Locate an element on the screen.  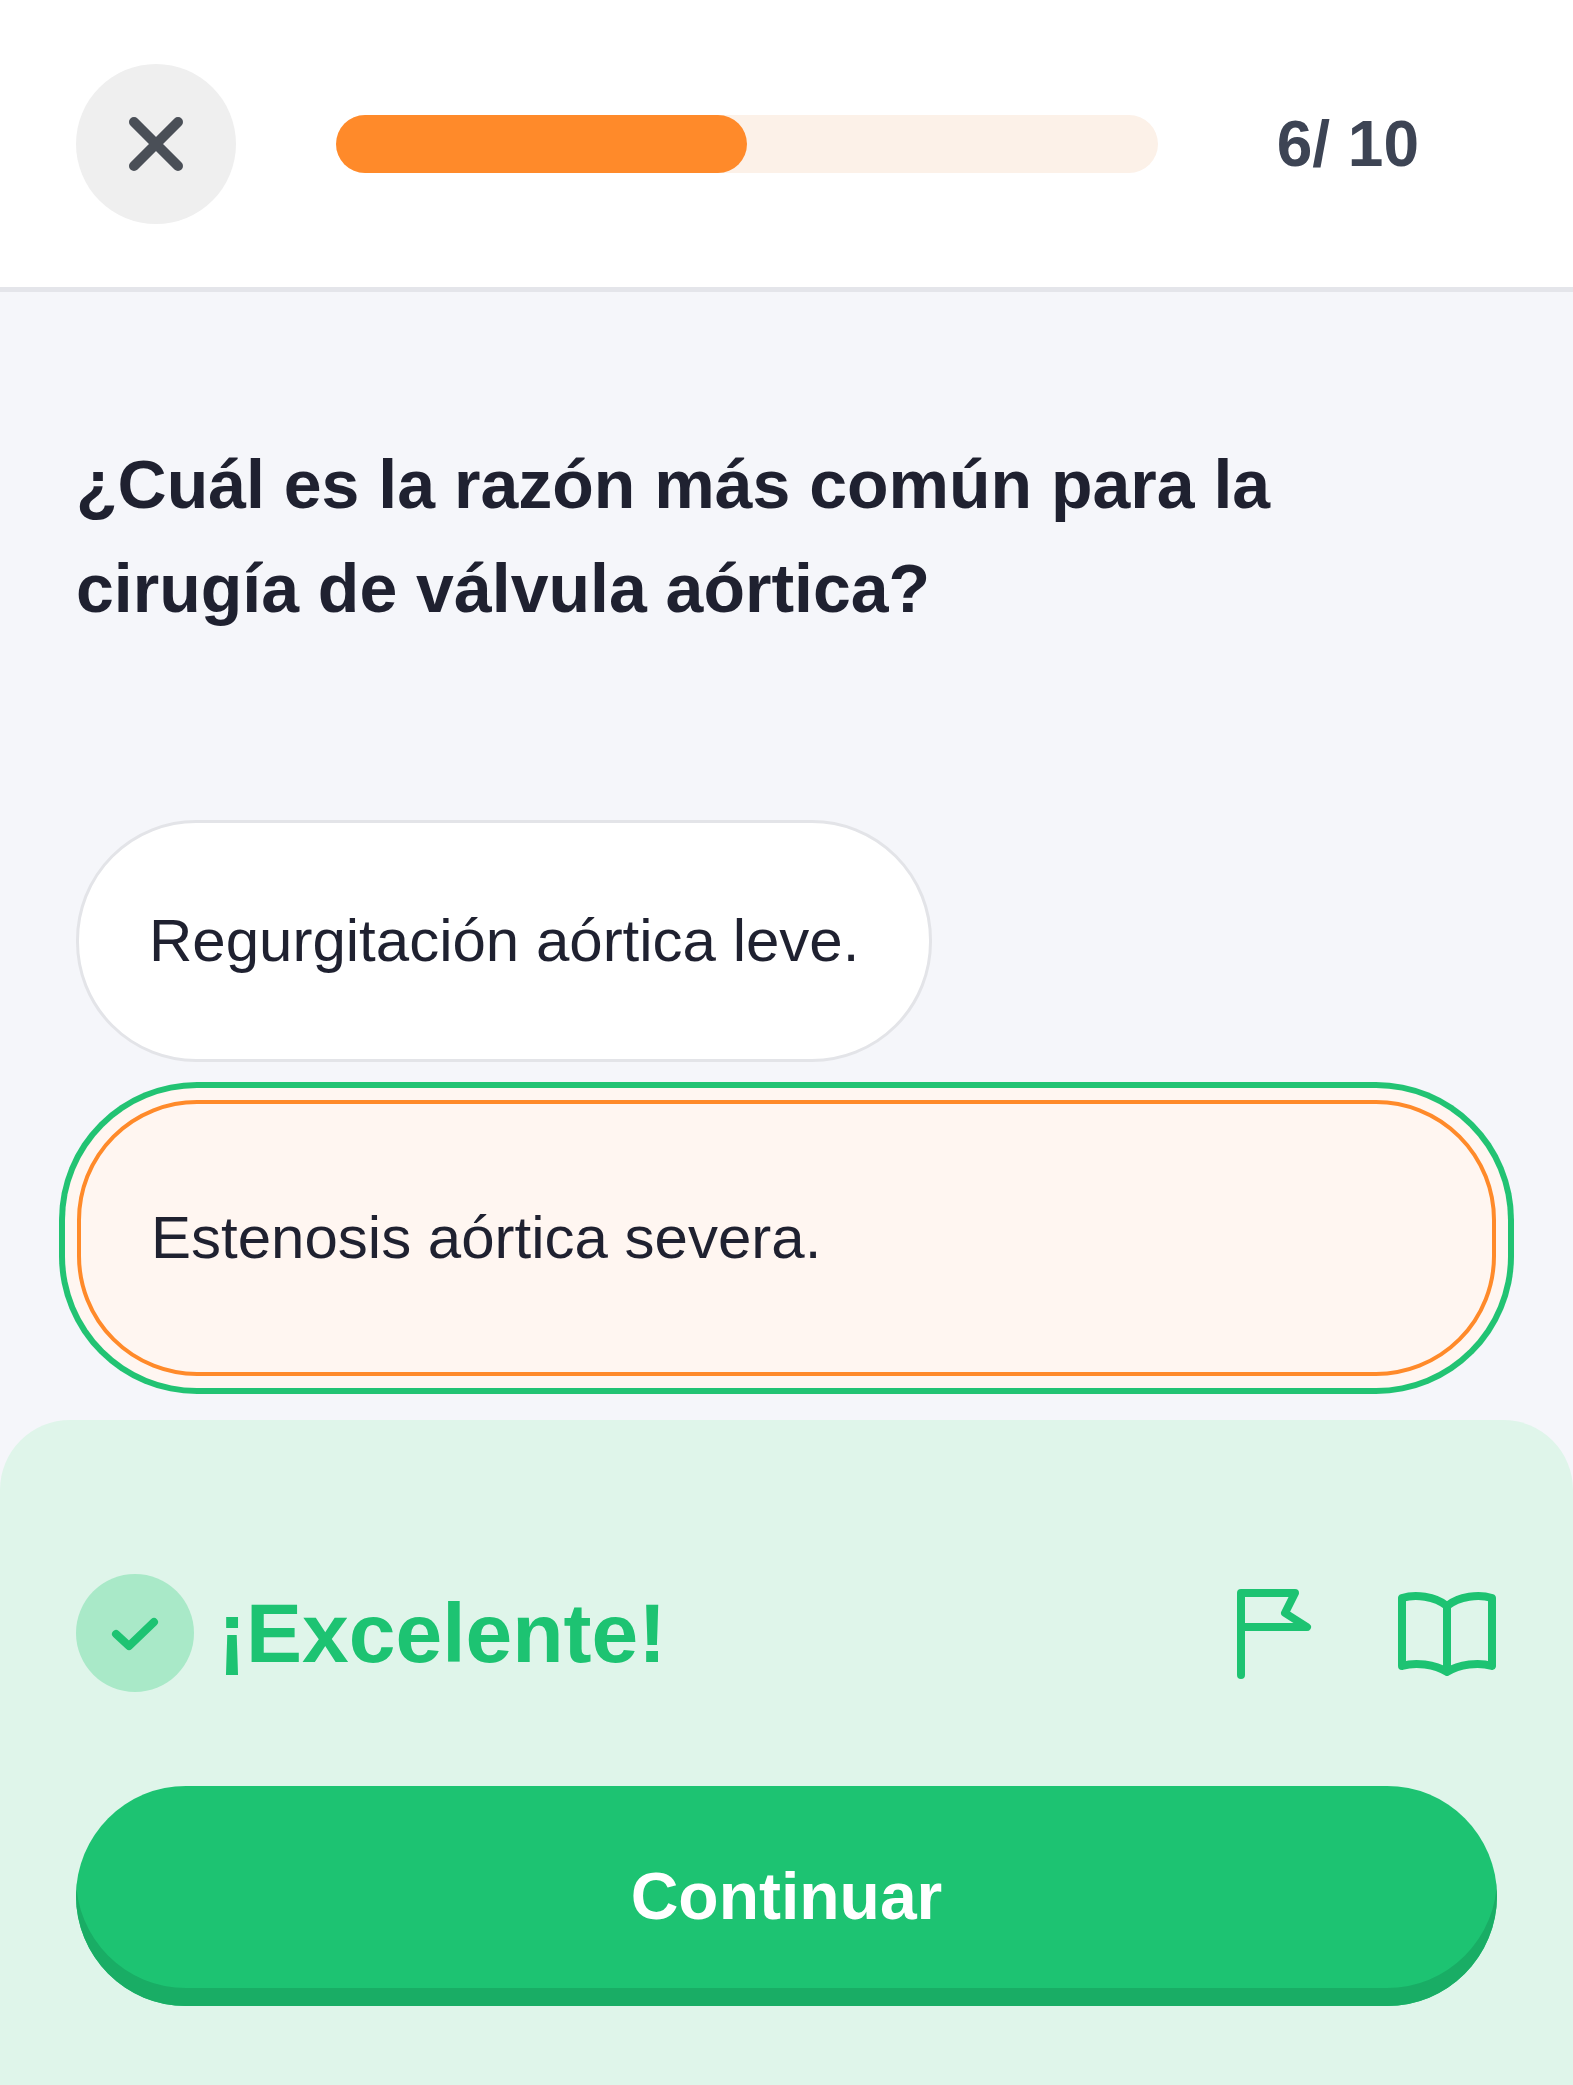
book-icon is located at coordinates (1447, 1633).